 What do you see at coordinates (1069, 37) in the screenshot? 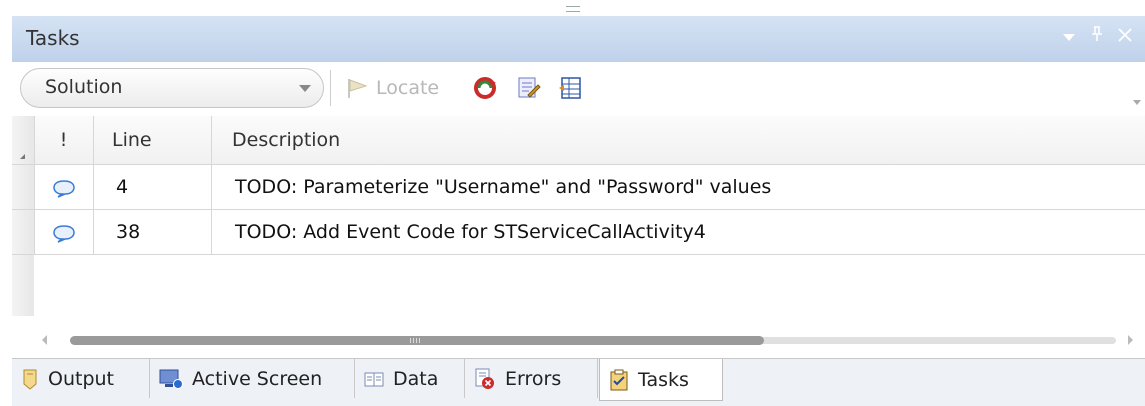
I see `dropdown-icon` at bounding box center [1069, 37].